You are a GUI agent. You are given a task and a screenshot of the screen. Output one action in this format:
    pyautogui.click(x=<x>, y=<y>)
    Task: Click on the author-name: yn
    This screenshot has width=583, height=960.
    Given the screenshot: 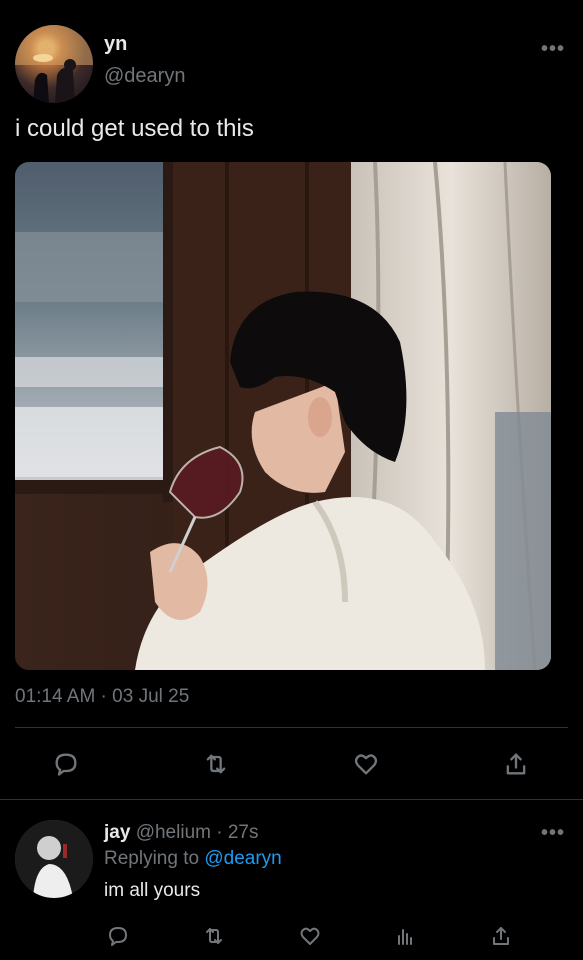 What is the action you would take?
    pyautogui.click(x=115, y=44)
    